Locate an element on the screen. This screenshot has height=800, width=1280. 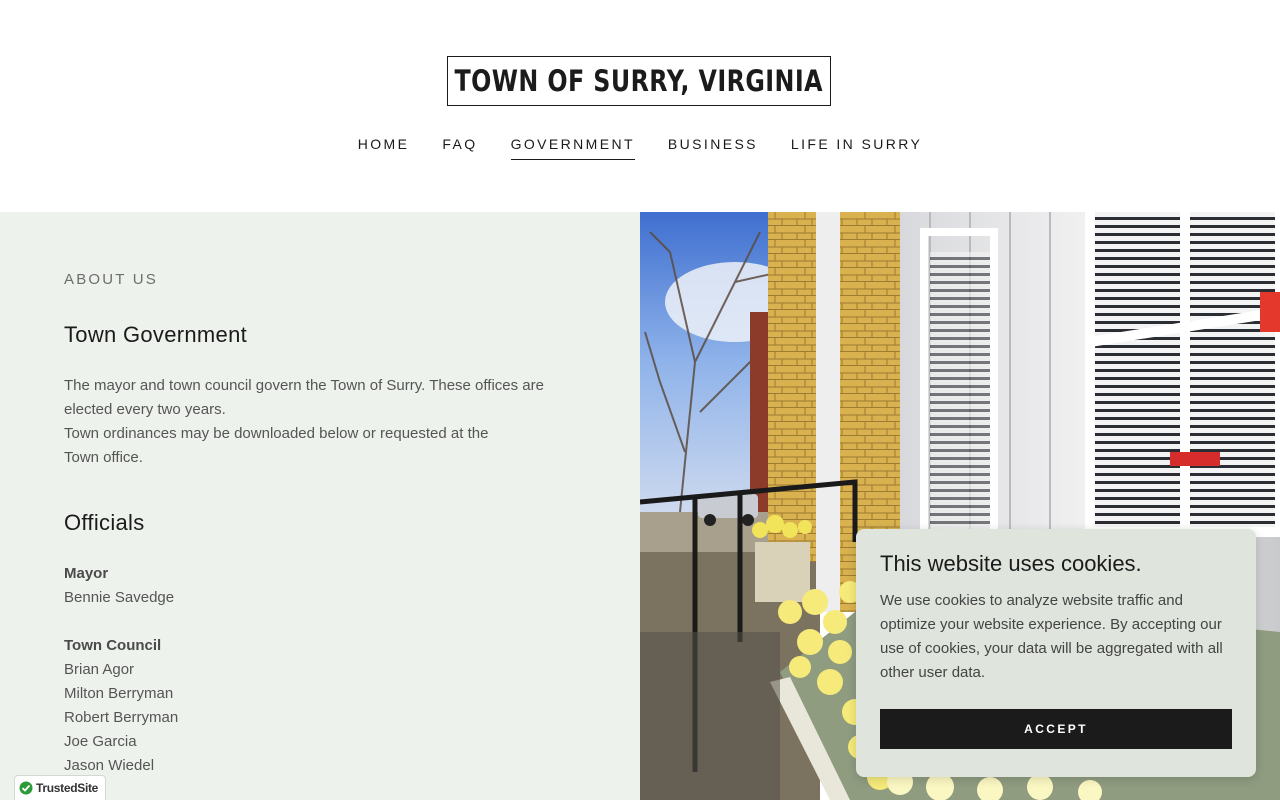
nav-item-faq: FAQ is located at coordinates (459, 148).